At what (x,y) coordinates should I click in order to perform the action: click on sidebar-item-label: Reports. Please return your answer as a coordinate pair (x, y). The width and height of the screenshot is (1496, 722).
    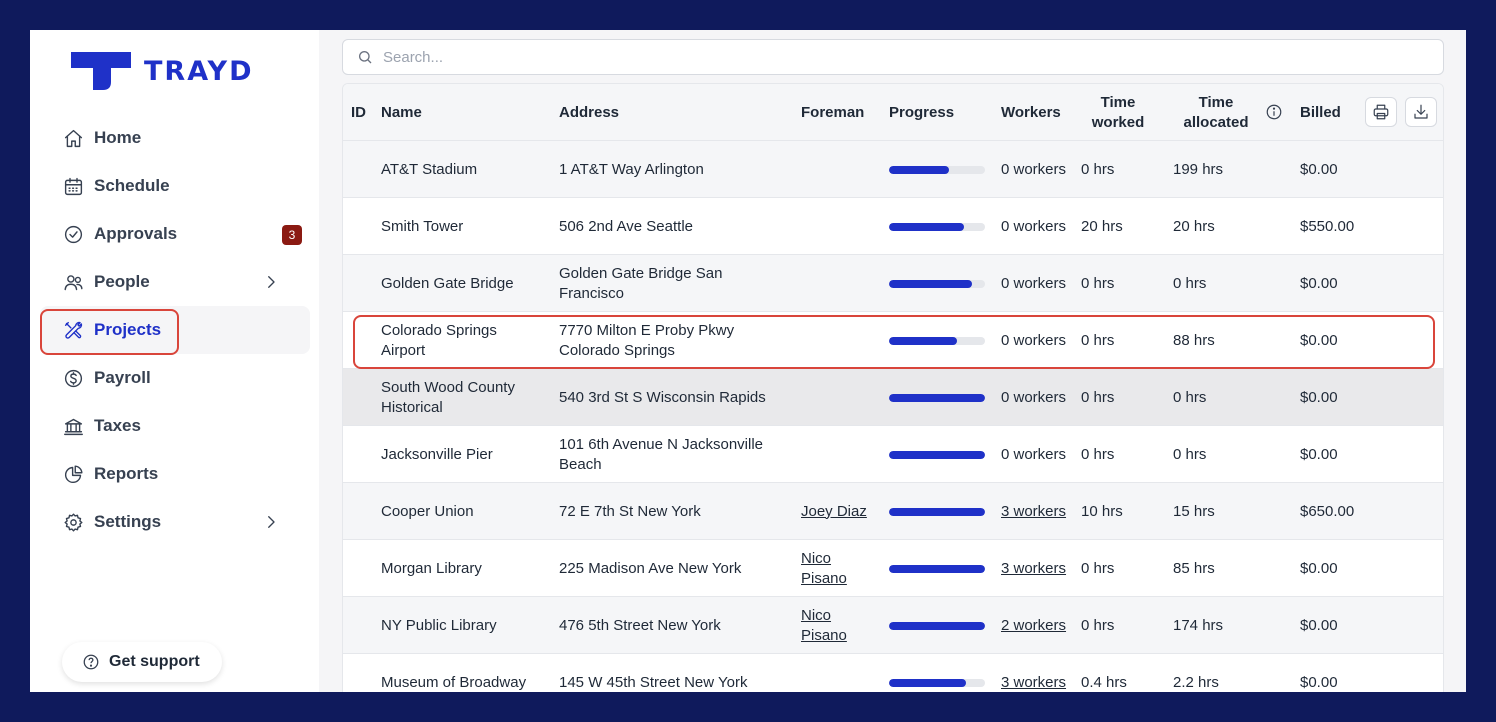
    Looking at the image, I should click on (126, 473).